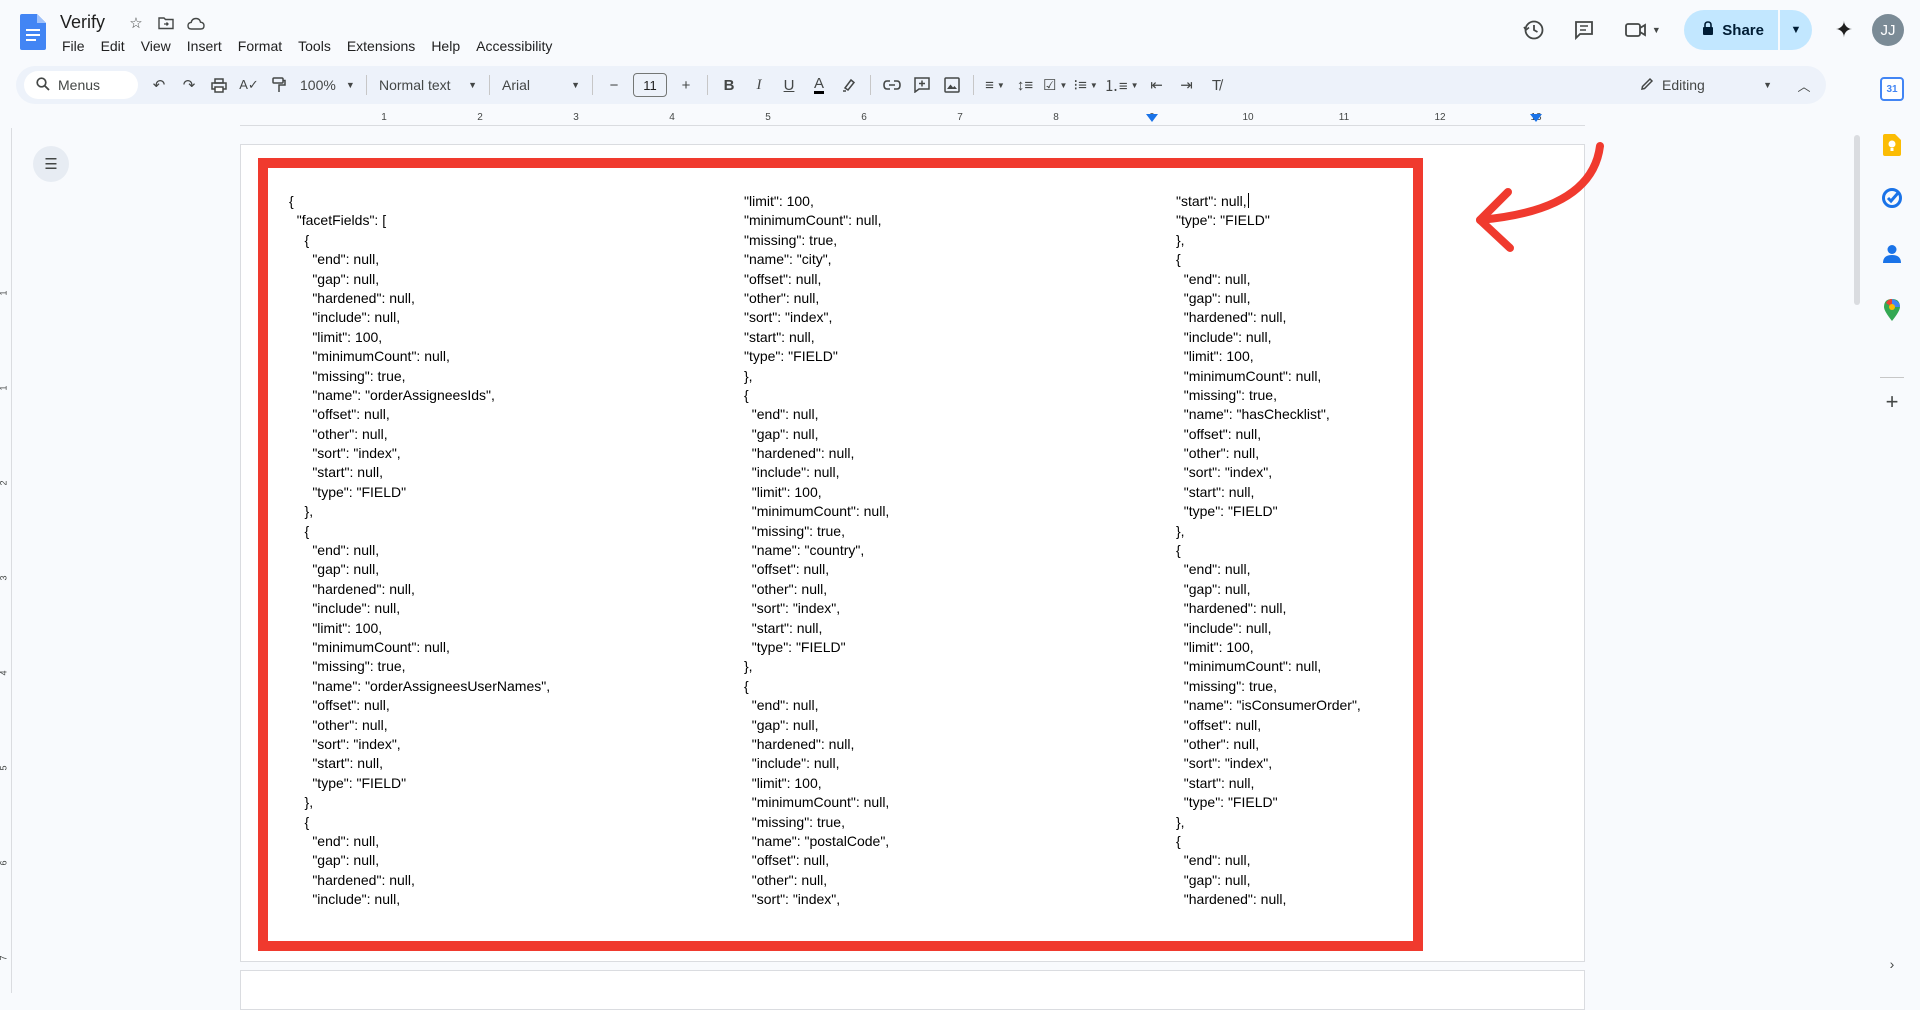  I want to click on vruler-number: 5, so click(4, 767).